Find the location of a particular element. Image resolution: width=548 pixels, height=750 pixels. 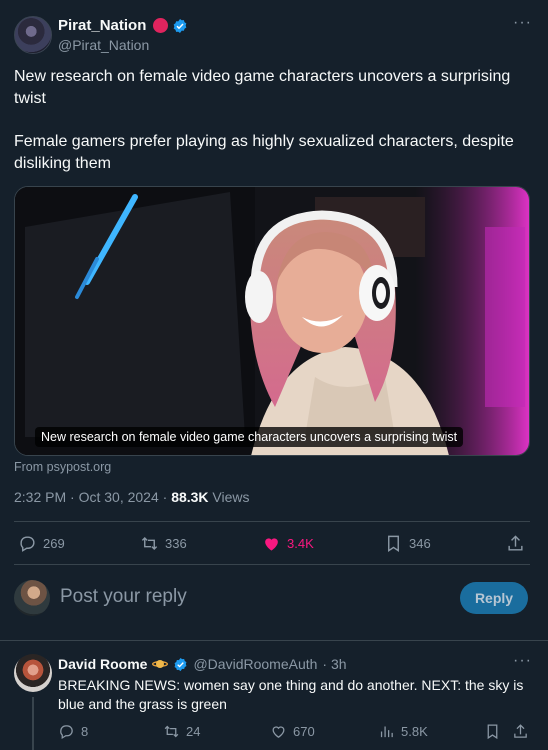

reply-reply-count: 8 is located at coordinates (85, 731).